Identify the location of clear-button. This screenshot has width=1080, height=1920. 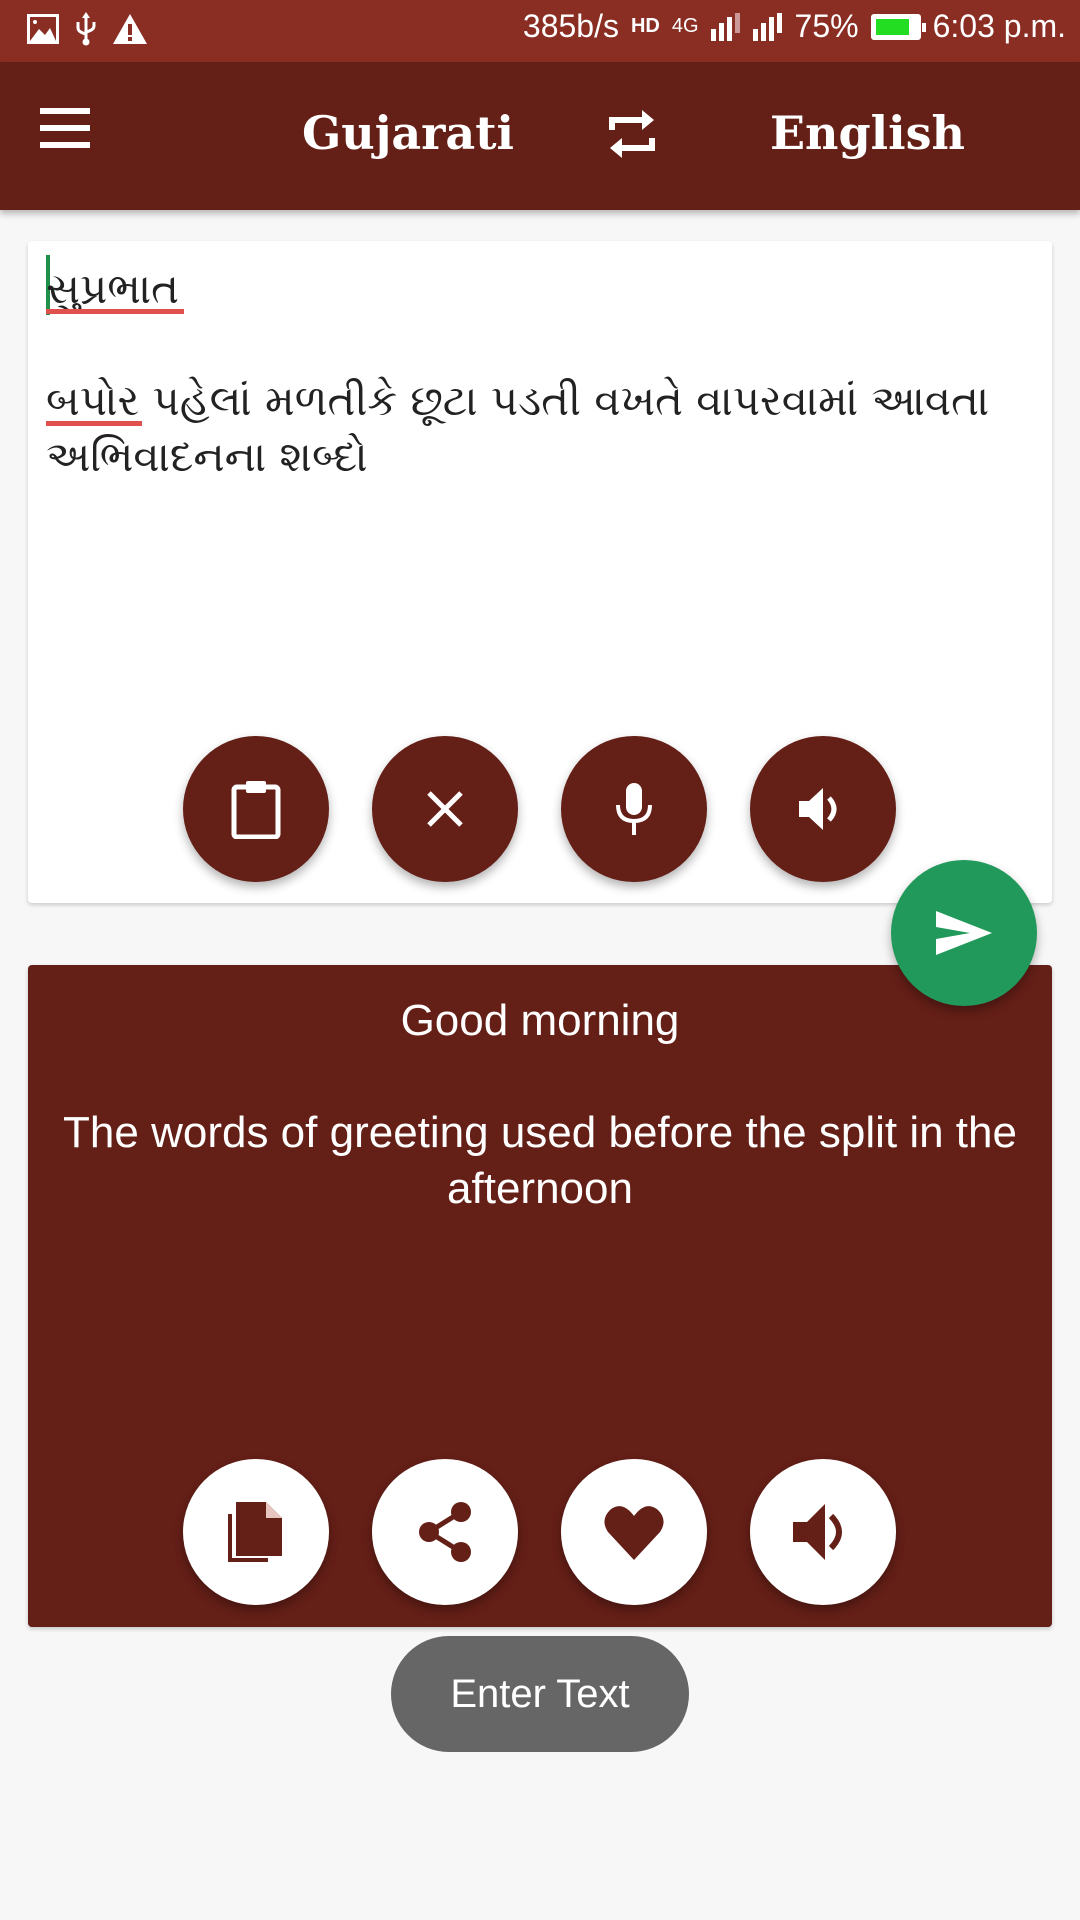
(445, 809).